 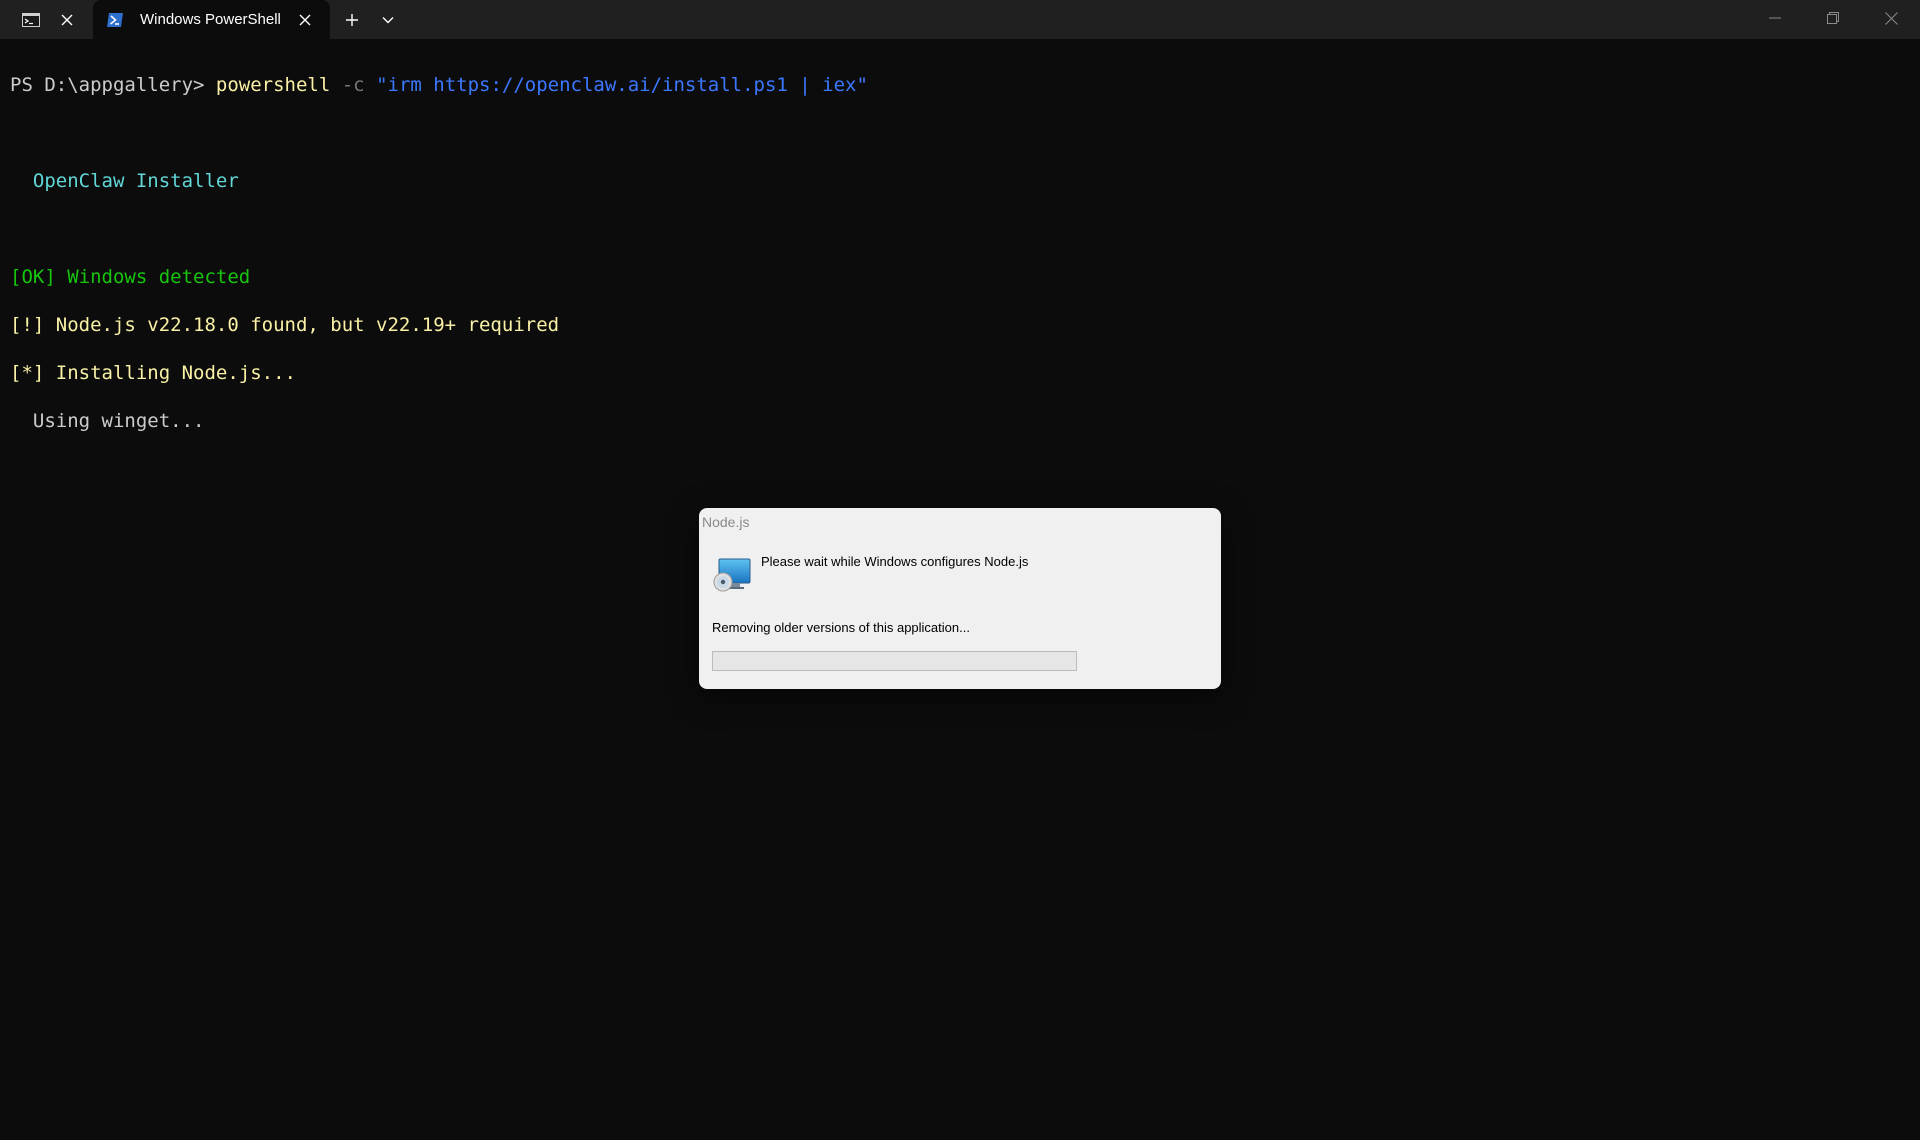 I want to click on command-prompt-icon, so click(x=31, y=20).